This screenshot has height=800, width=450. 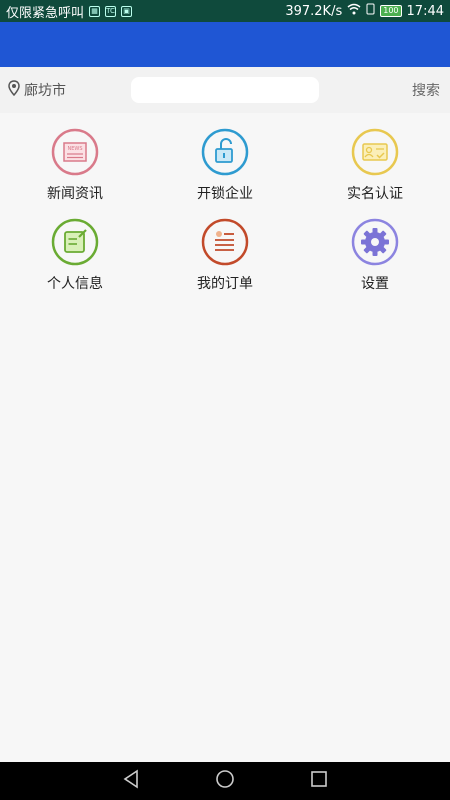 What do you see at coordinates (75, 194) in the screenshot?
I see `menu-label-news: 新闻资讯` at bounding box center [75, 194].